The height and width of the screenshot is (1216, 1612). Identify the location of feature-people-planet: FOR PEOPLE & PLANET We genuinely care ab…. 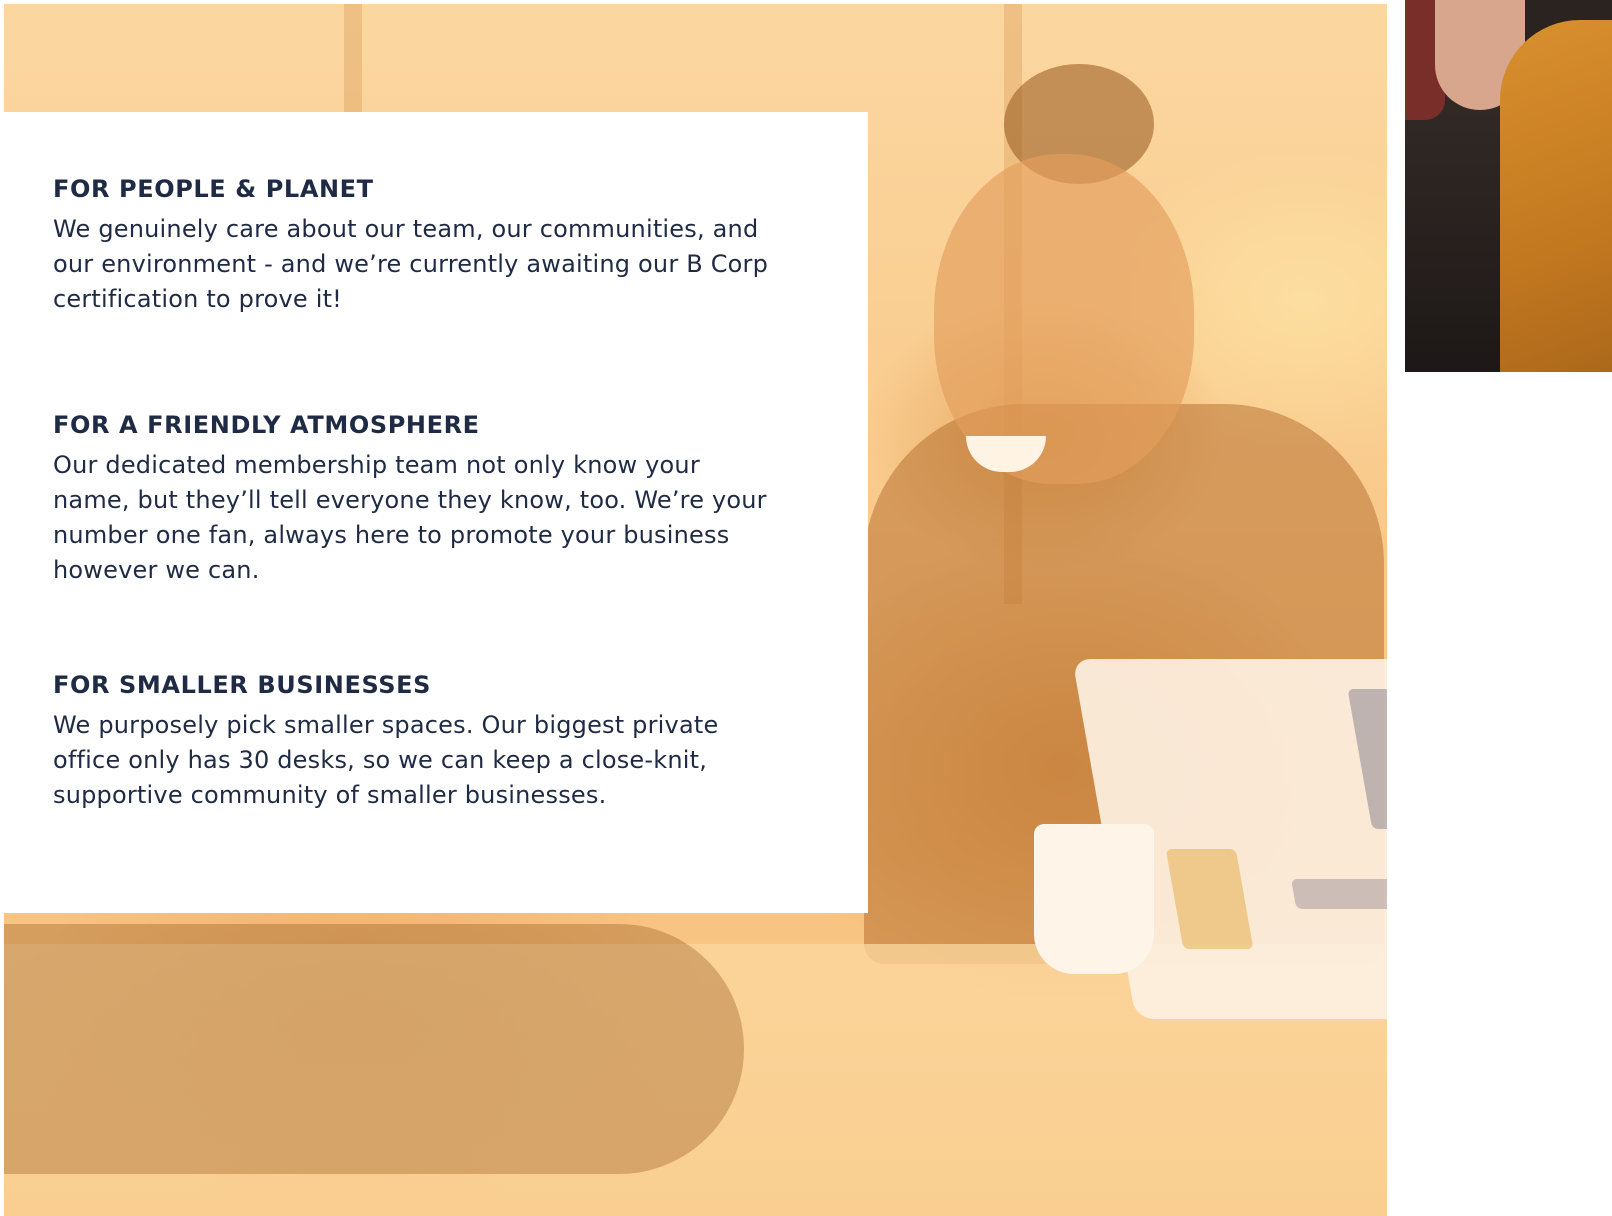
(413, 245).